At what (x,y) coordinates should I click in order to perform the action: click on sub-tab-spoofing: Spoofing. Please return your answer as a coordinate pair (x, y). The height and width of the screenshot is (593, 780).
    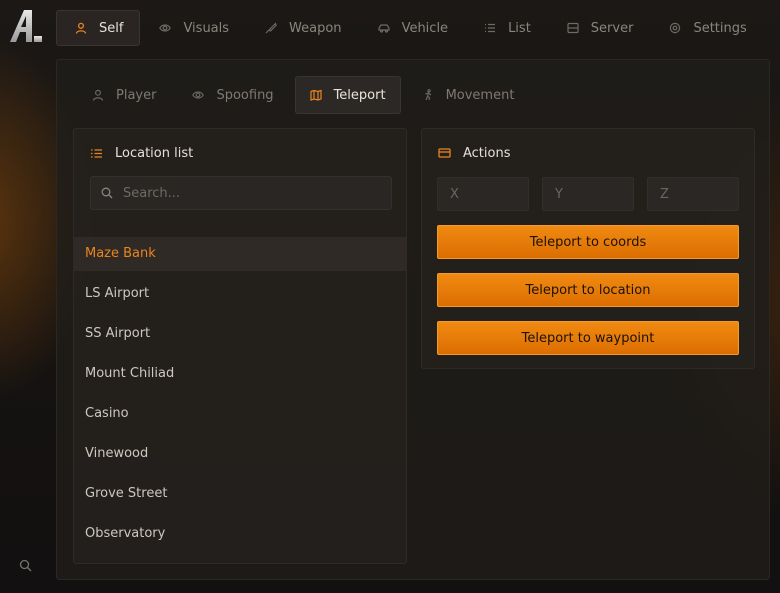
    Looking at the image, I should click on (232, 95).